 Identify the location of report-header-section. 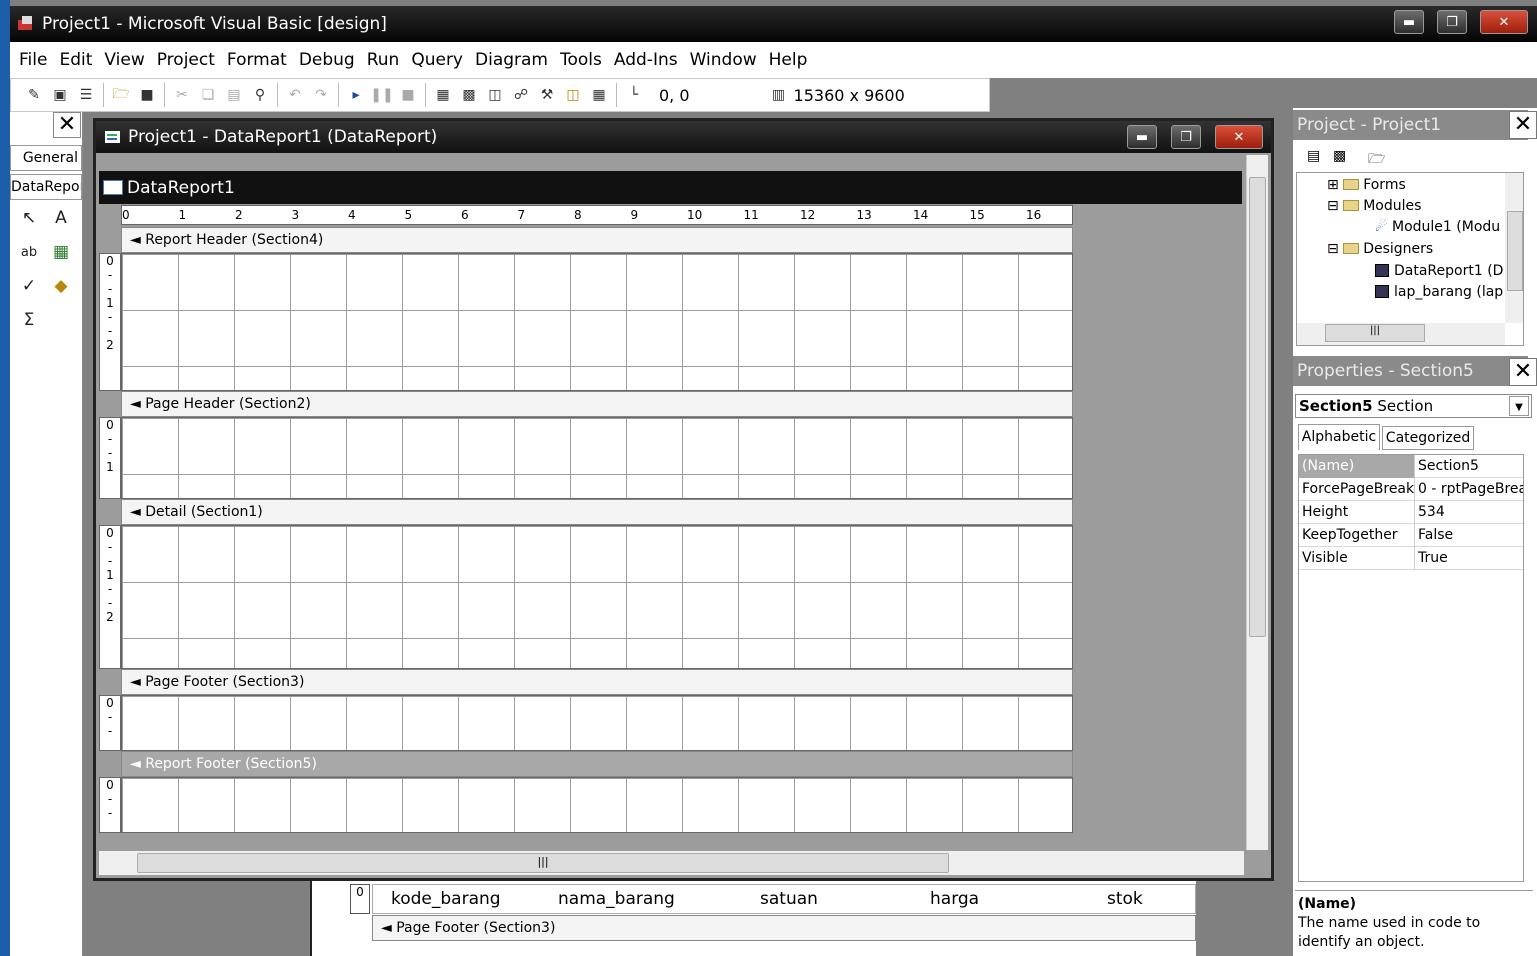
(597, 322).